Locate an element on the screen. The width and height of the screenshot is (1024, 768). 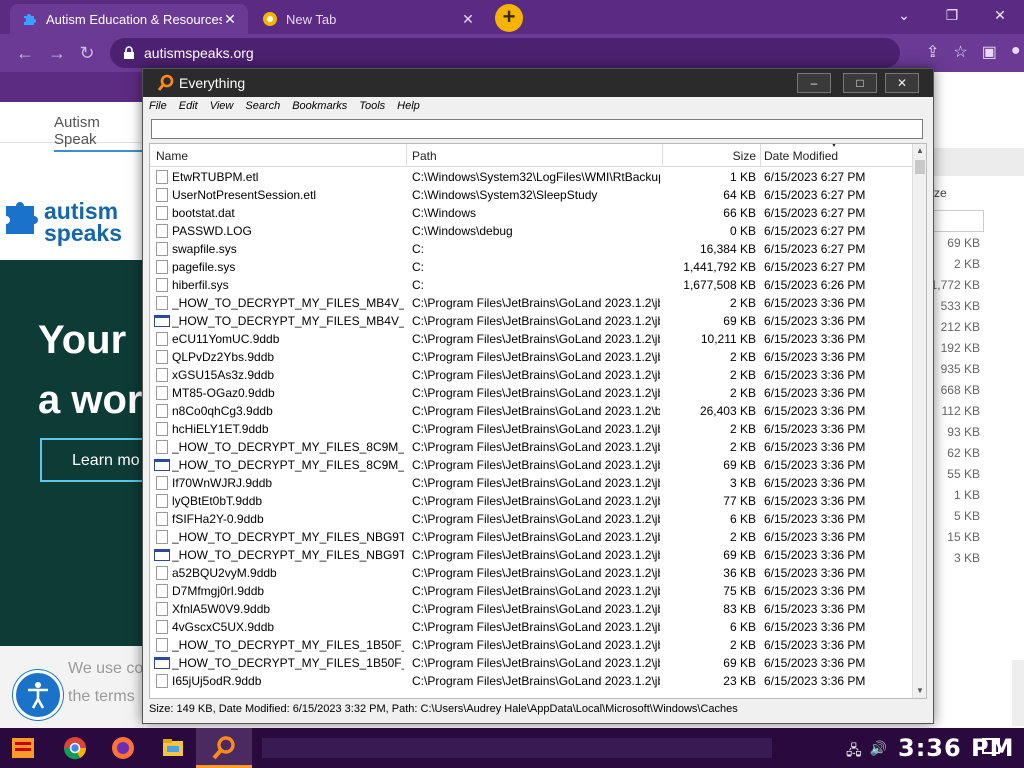
column-header-size: Size is located at coordinates (713, 156).